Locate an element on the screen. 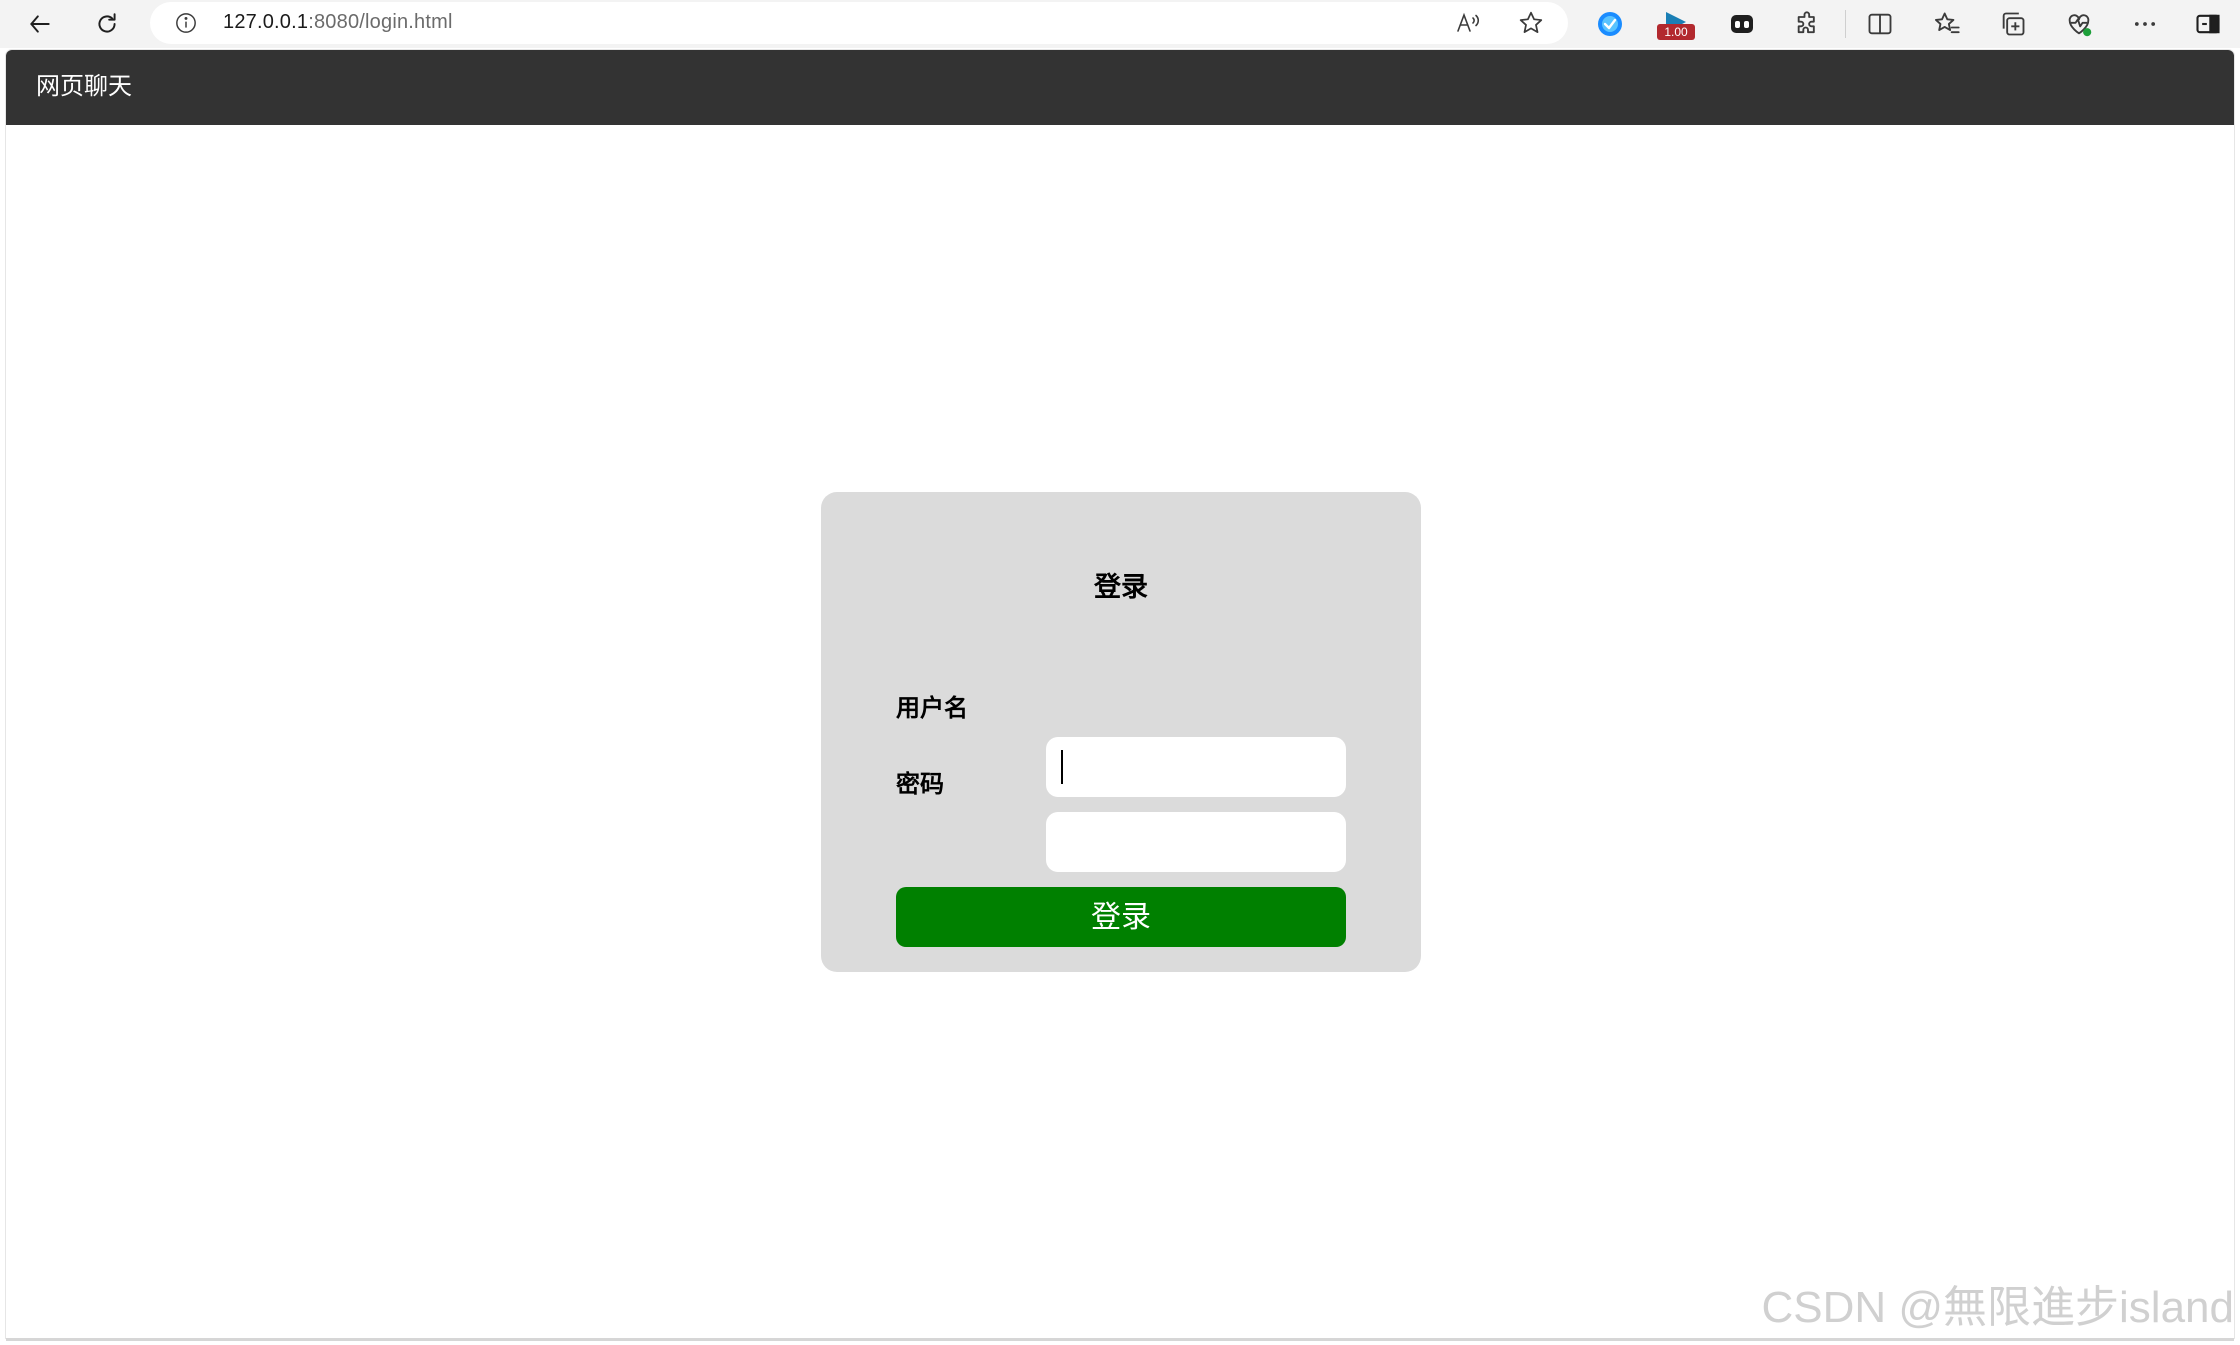 The width and height of the screenshot is (2240, 1345). sidebar-icon is located at coordinates (2208, 24).